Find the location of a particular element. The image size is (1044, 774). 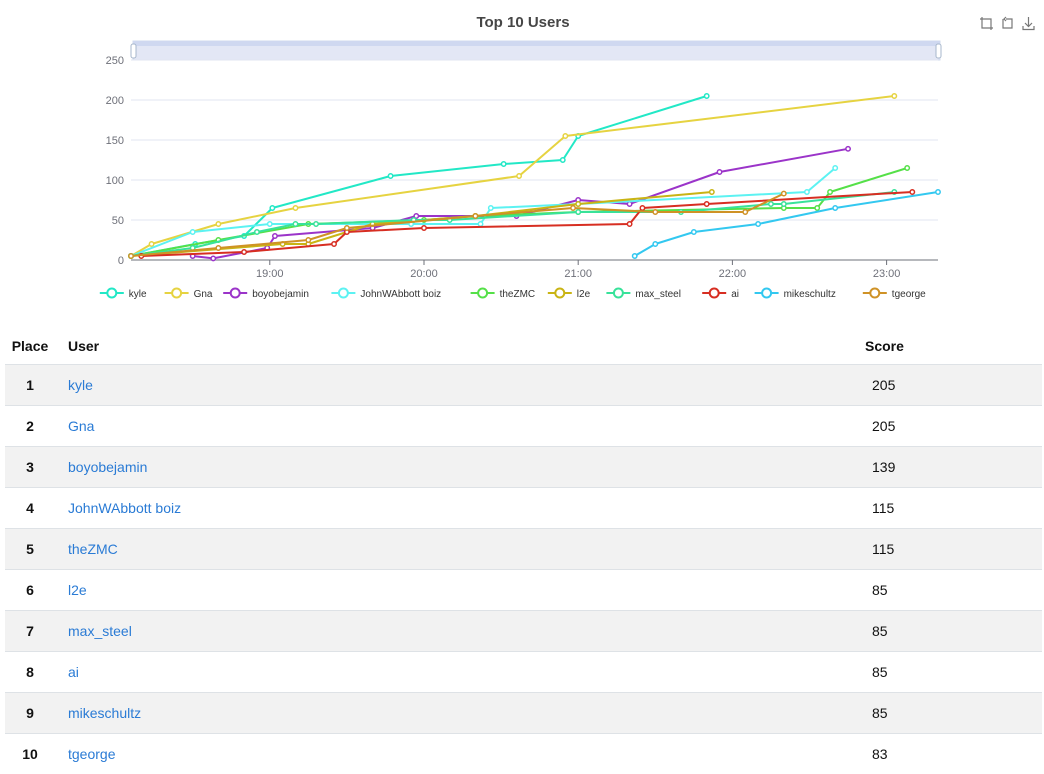

score-cell: 205 is located at coordinates (926, 426).